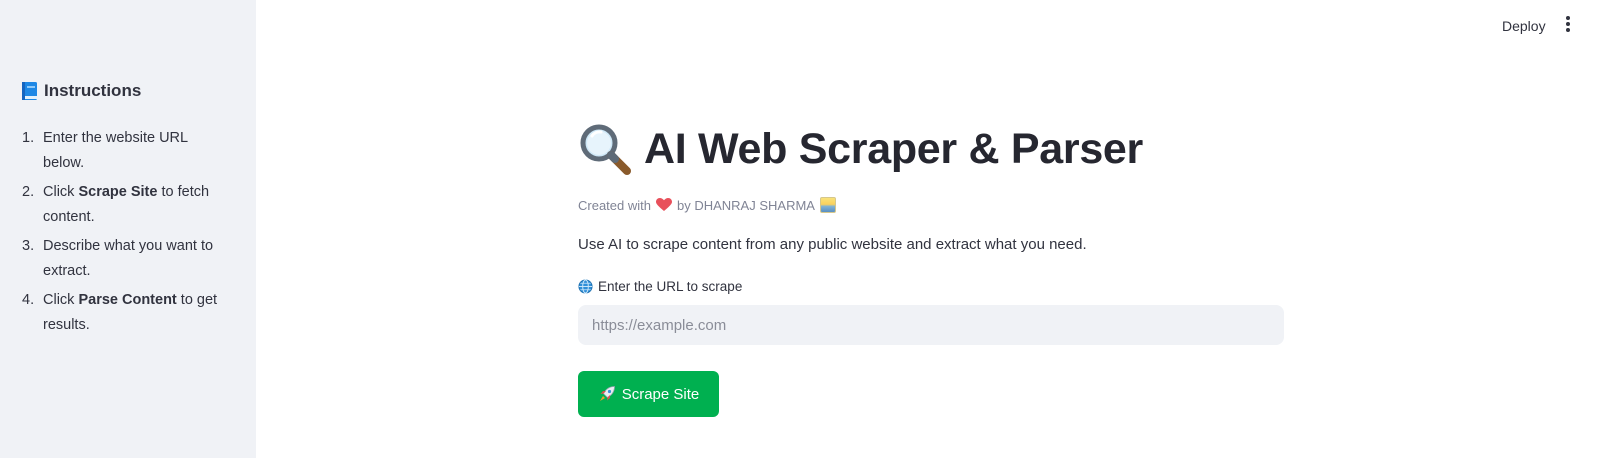  Describe the element at coordinates (827, 205) in the screenshot. I see `sunrise-icon` at that location.